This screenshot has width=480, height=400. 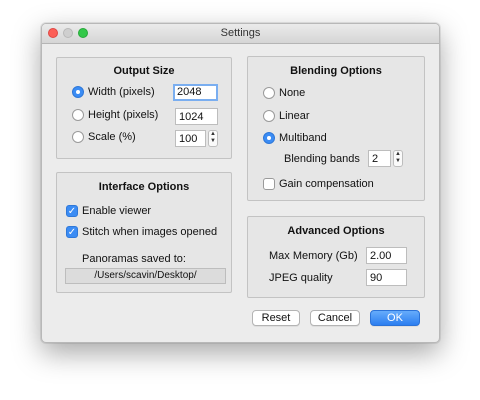 I want to click on blend-none-radio, so click(x=269, y=93).